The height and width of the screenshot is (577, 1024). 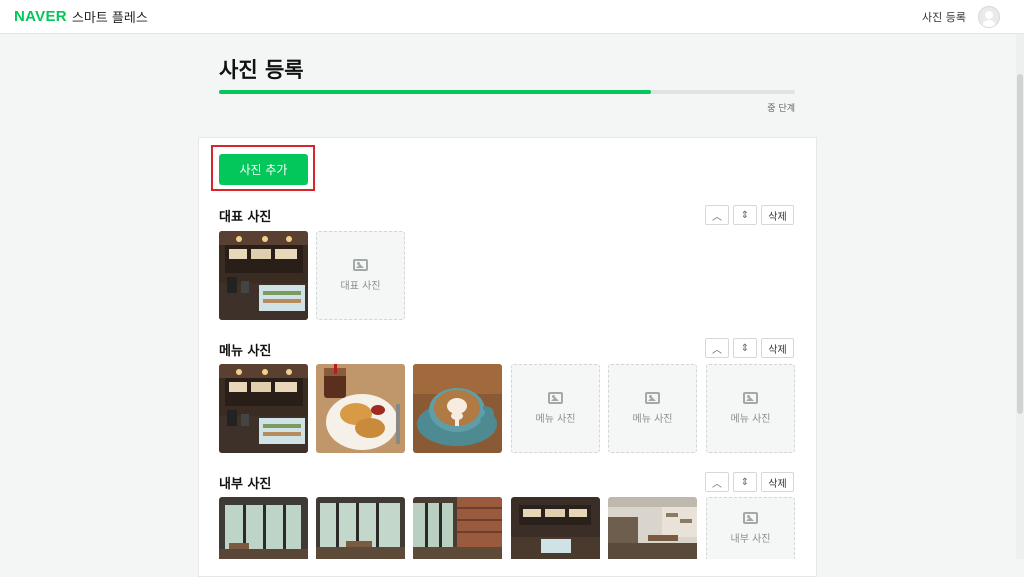 I want to click on photo-pastry-iced-coffee, so click(x=360, y=408).